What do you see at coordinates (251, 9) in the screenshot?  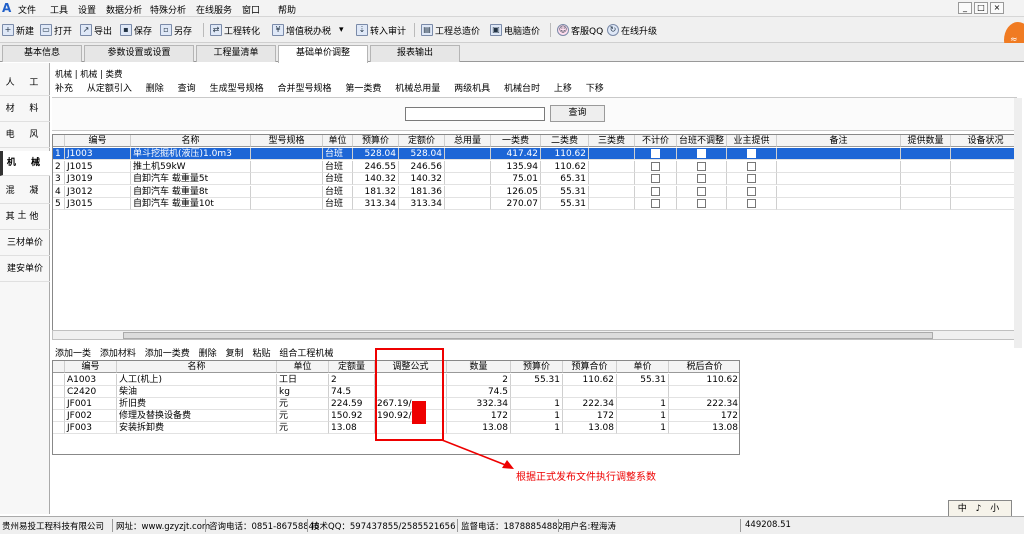 I see `menu-window: 窗口` at bounding box center [251, 9].